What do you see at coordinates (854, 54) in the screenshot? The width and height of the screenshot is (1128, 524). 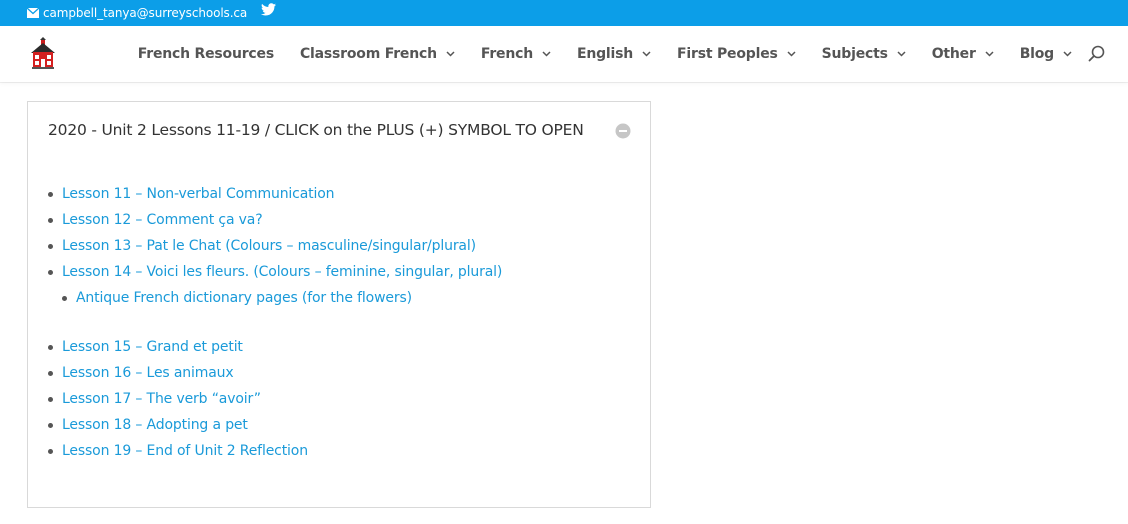 I see `nav-label: Subjects` at bounding box center [854, 54].